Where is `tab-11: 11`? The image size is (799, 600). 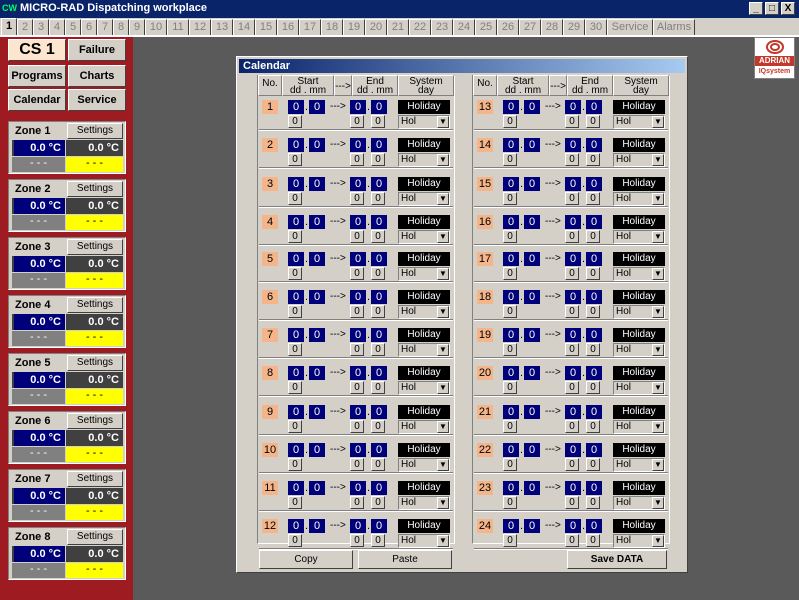
tab-11: 11 is located at coordinates (178, 27).